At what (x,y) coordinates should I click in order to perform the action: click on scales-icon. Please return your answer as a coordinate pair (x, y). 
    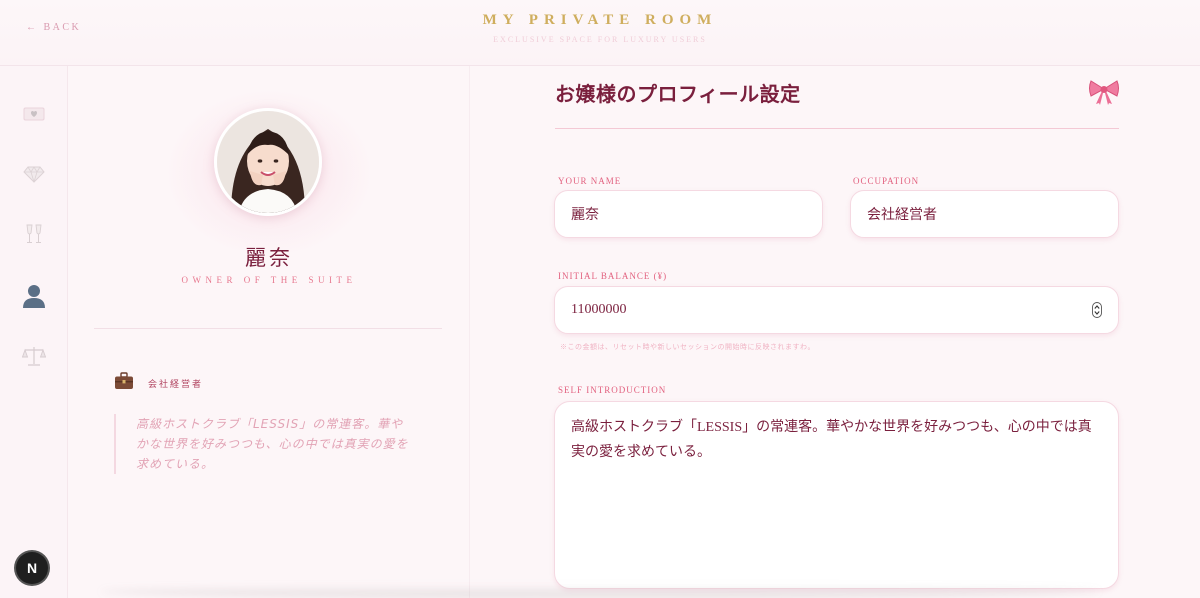
    Looking at the image, I should click on (34, 356).